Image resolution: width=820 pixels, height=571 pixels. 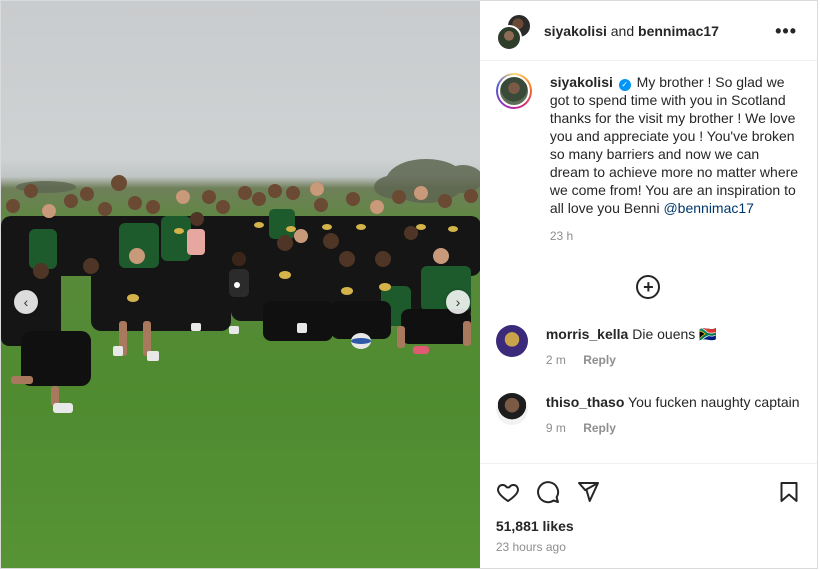 What do you see at coordinates (789, 492) in the screenshot?
I see `bookmark-icon` at bounding box center [789, 492].